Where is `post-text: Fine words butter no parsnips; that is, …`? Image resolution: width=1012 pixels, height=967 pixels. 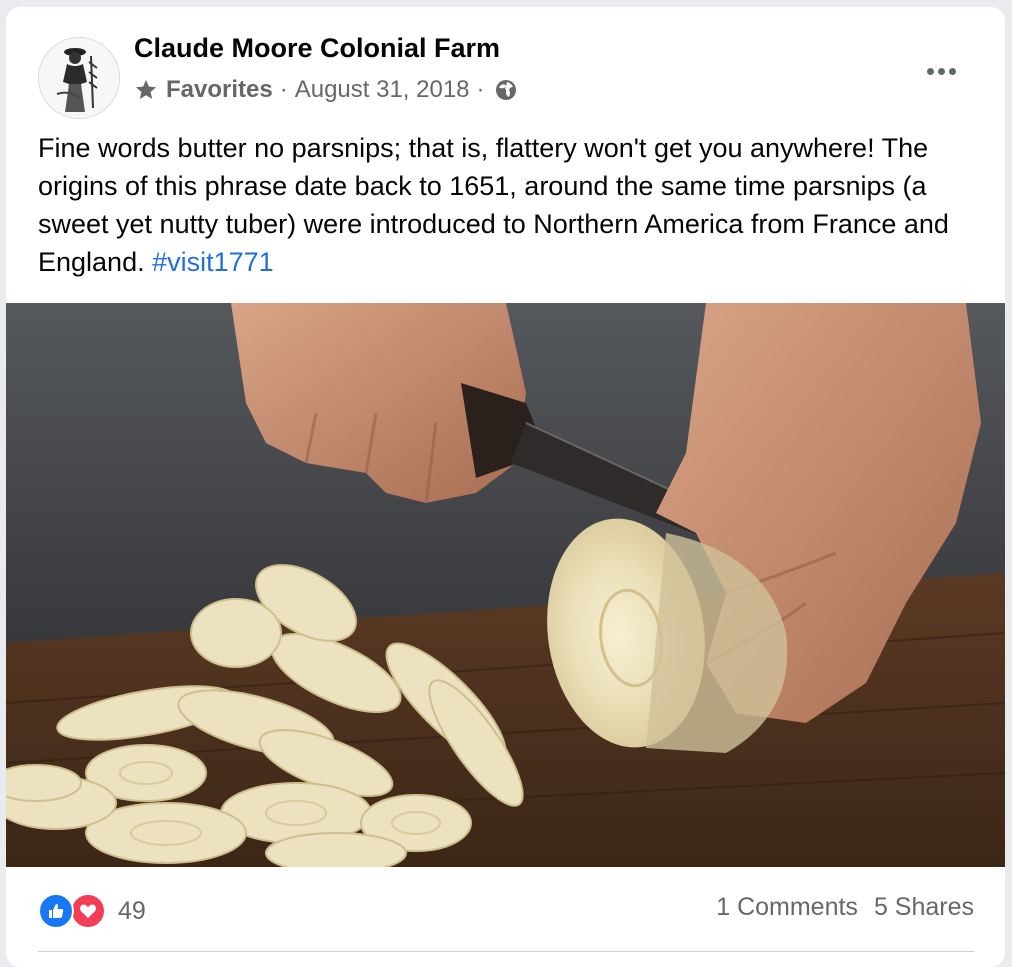
post-text: Fine words butter no parsnips; that is, … is located at coordinates (508, 205).